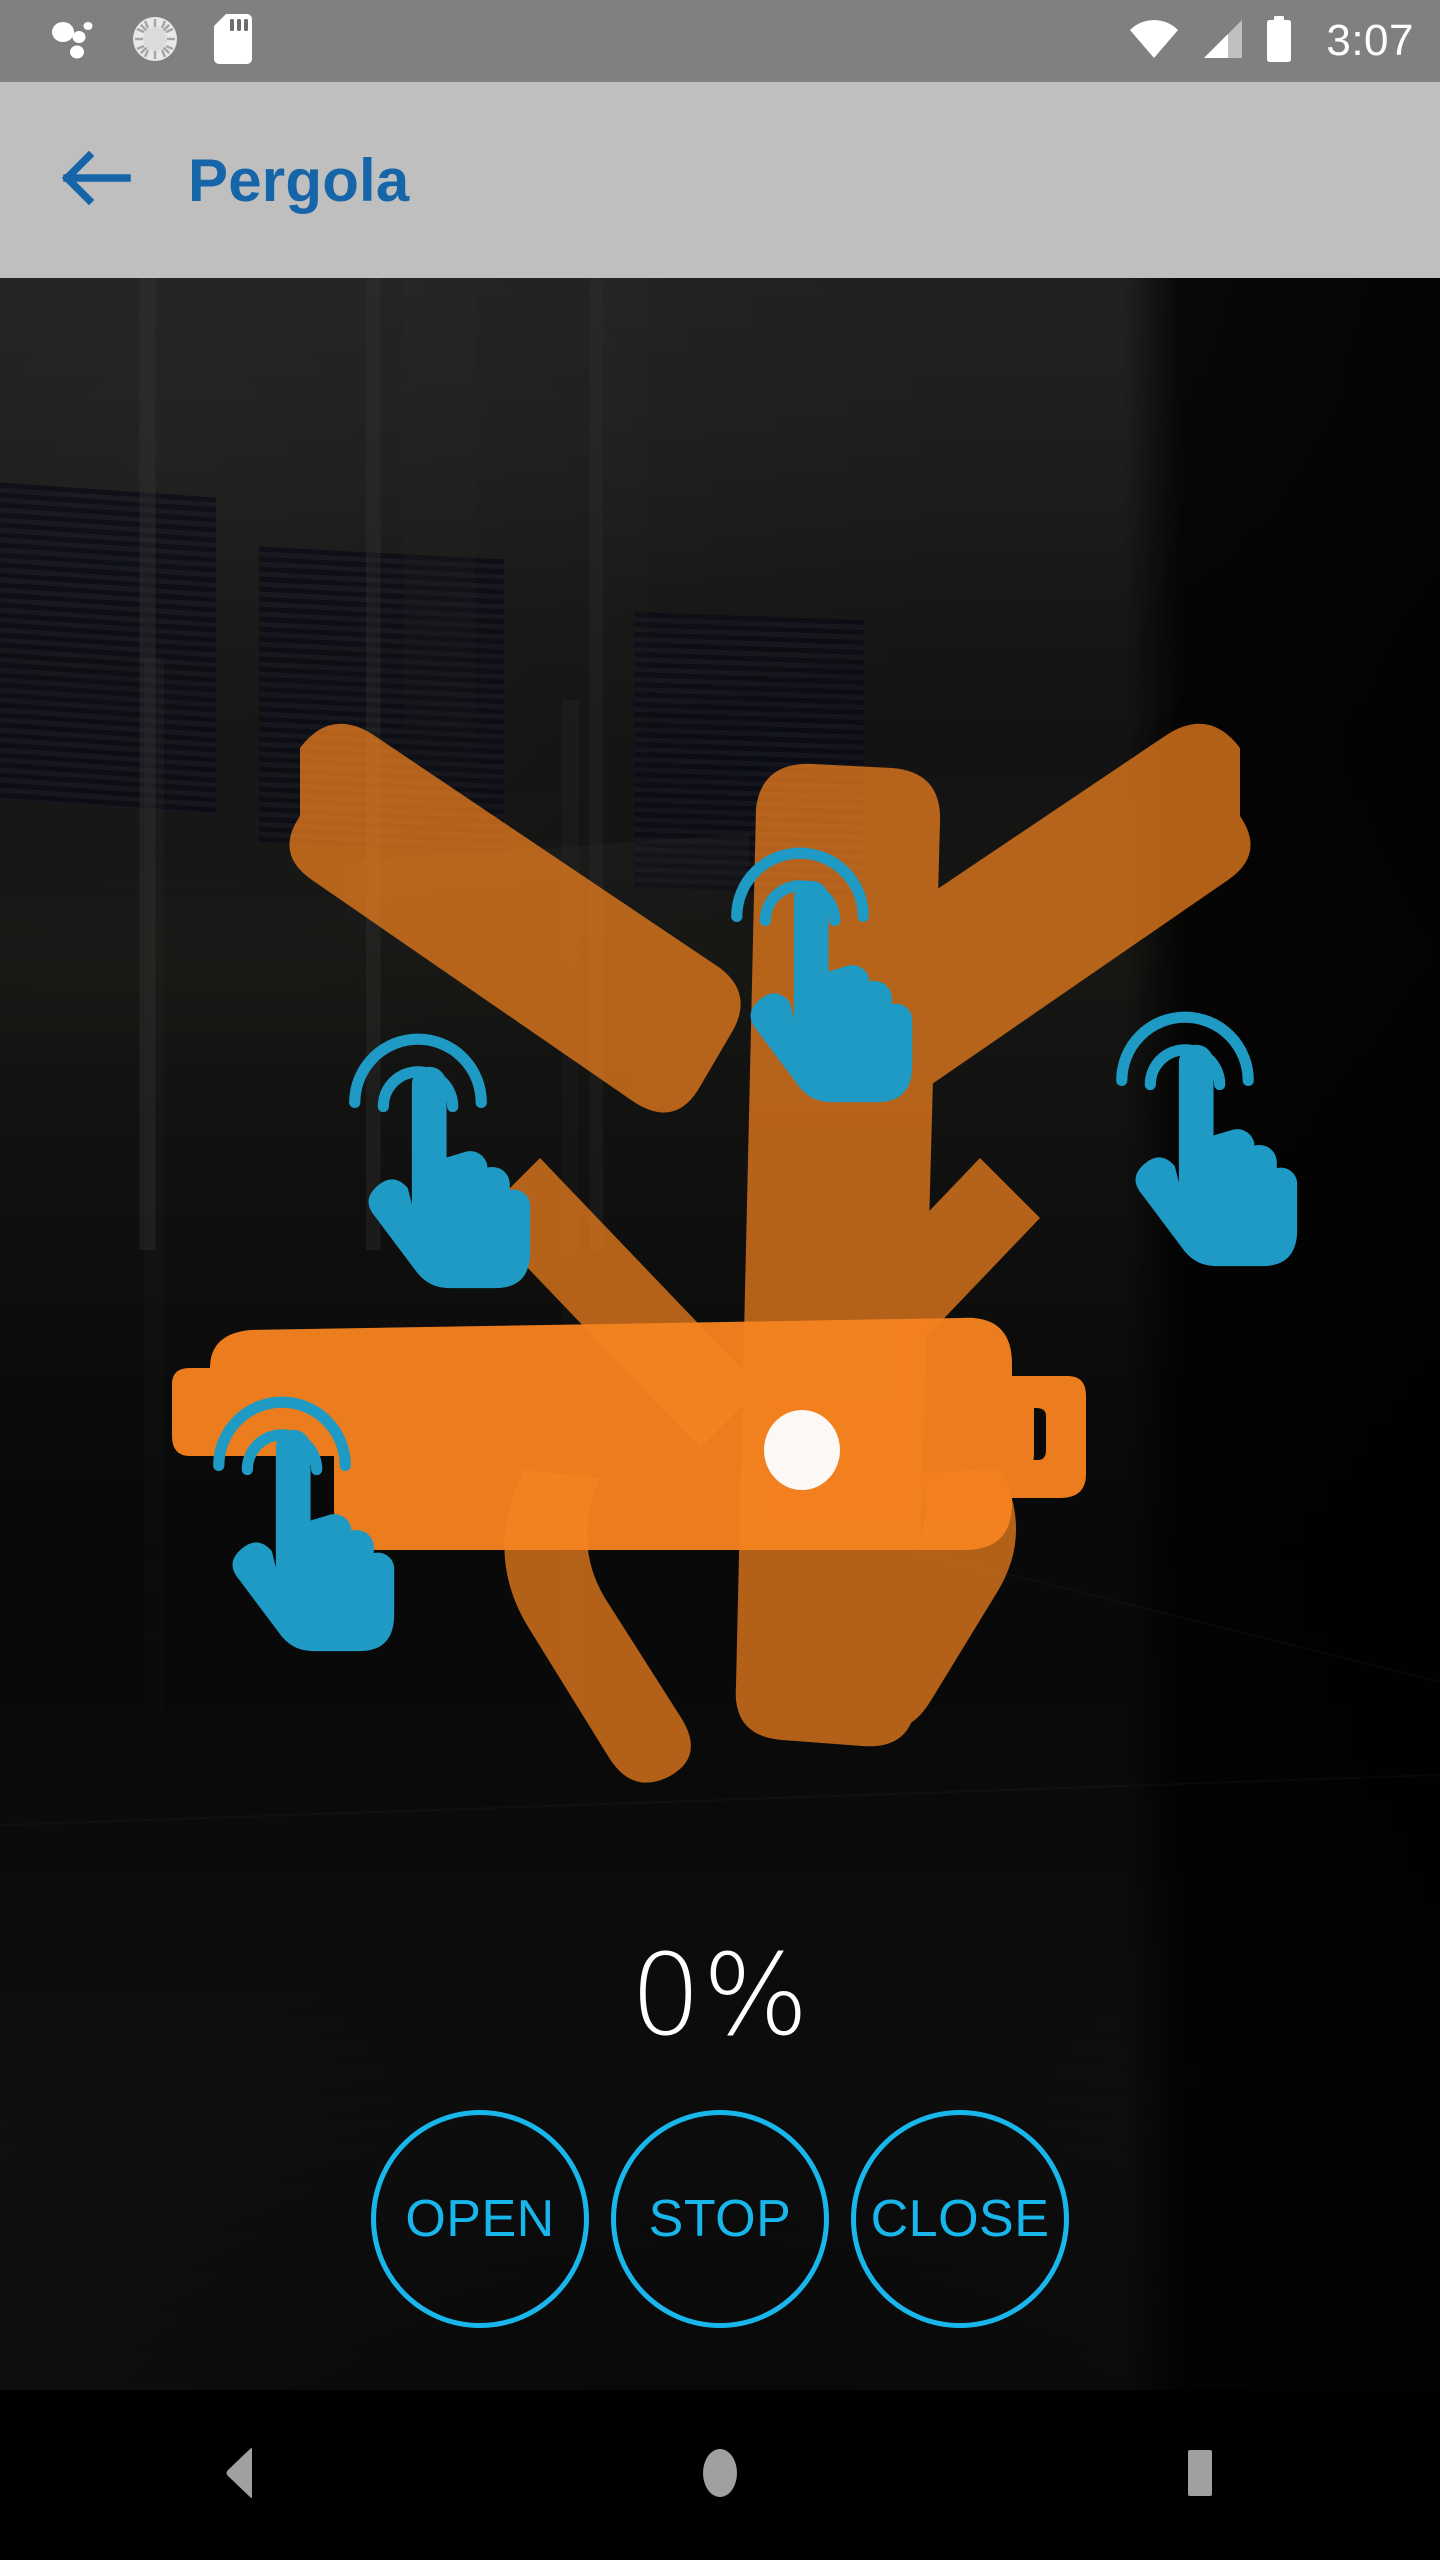 The image size is (1440, 2560). What do you see at coordinates (720, 1996) in the screenshot?
I see `position-percent: 0%` at bounding box center [720, 1996].